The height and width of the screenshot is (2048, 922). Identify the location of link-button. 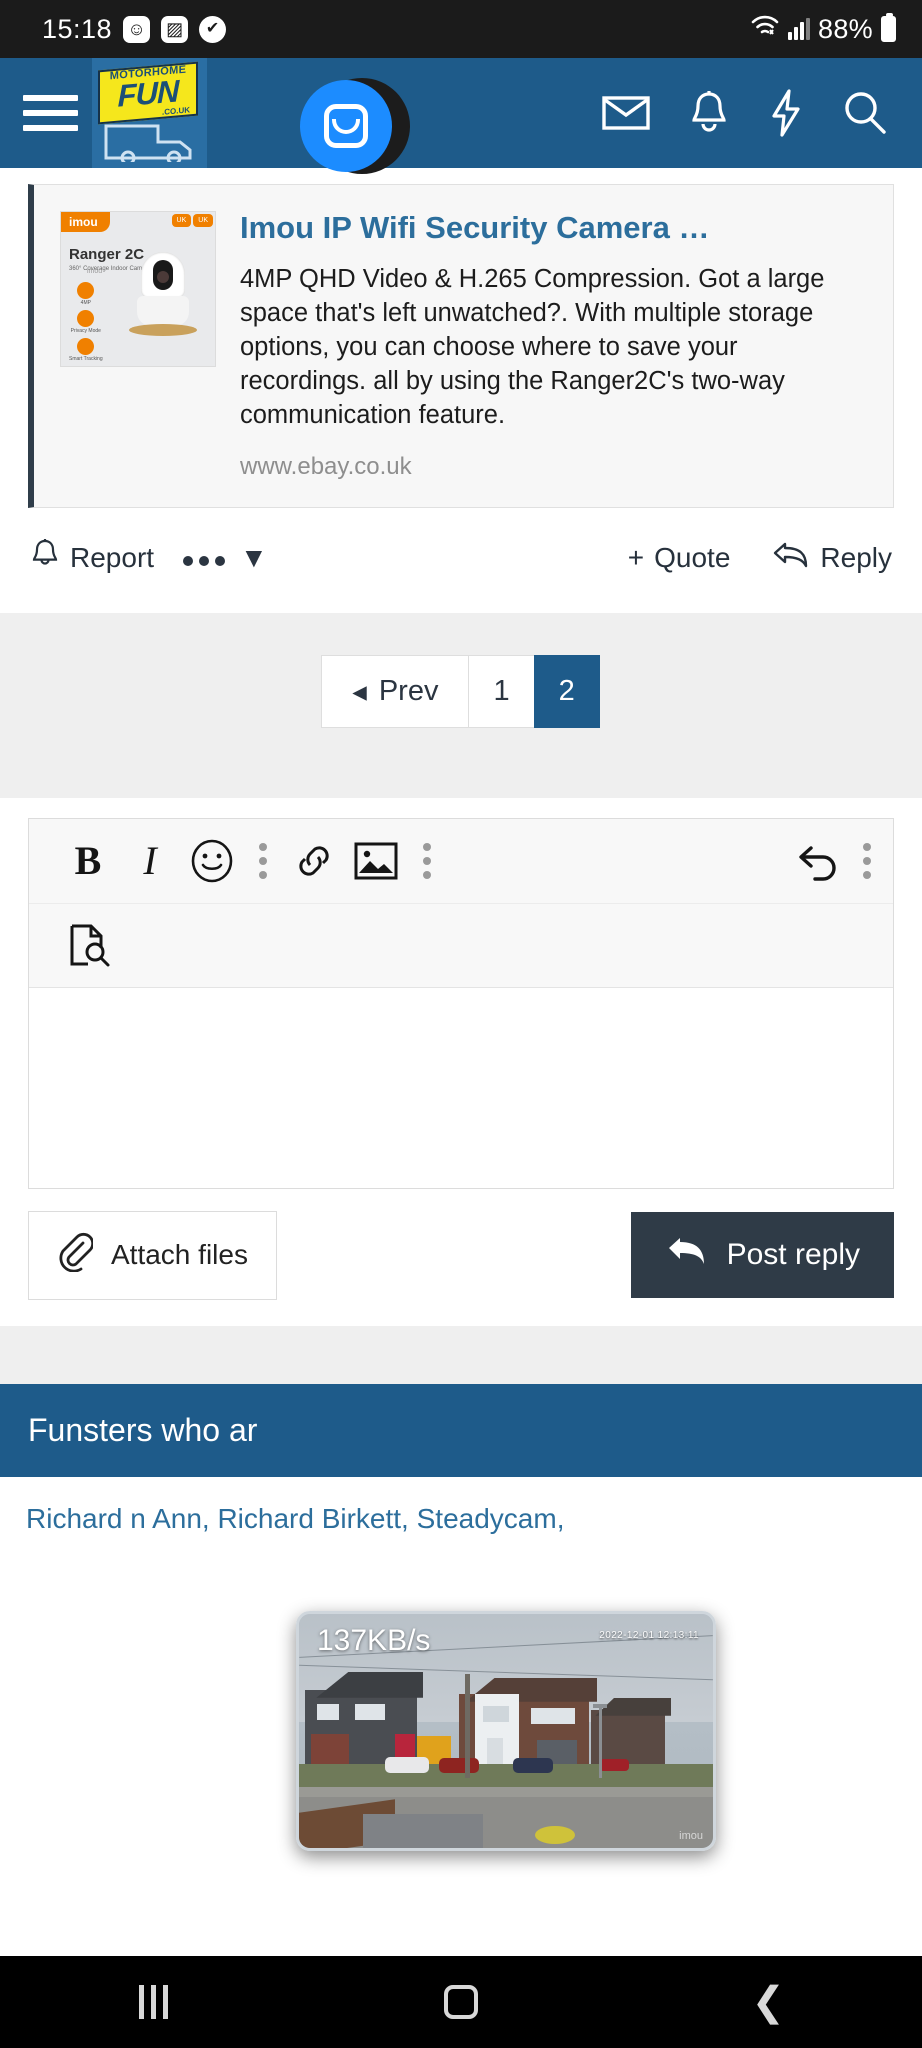
(314, 861).